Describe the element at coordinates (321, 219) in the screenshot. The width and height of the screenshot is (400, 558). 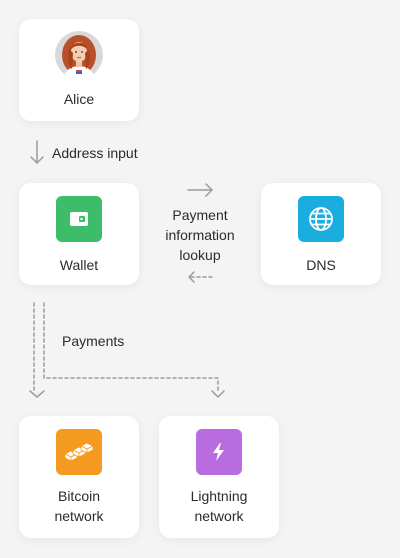
I see `globe-icon` at that location.